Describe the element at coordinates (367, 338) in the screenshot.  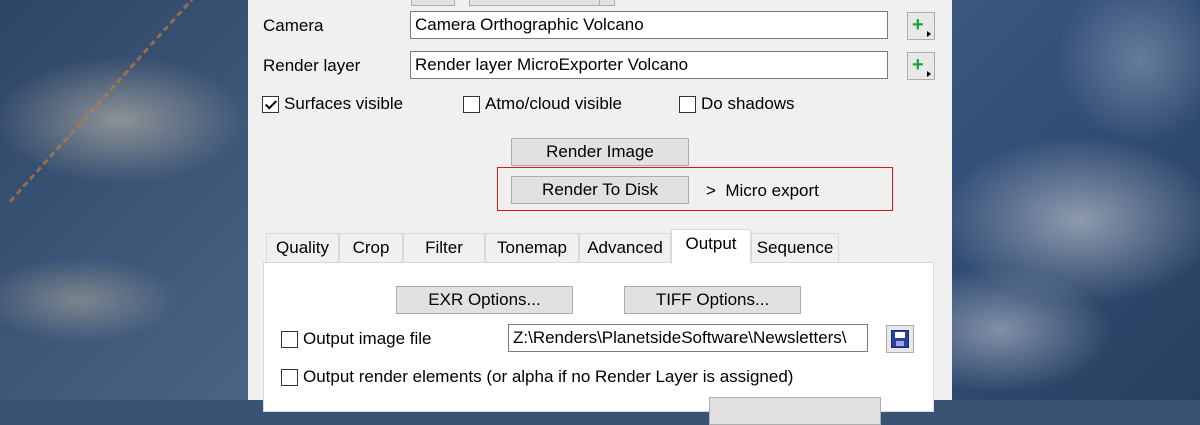
I see `output-image-file-label: Output image file` at that location.